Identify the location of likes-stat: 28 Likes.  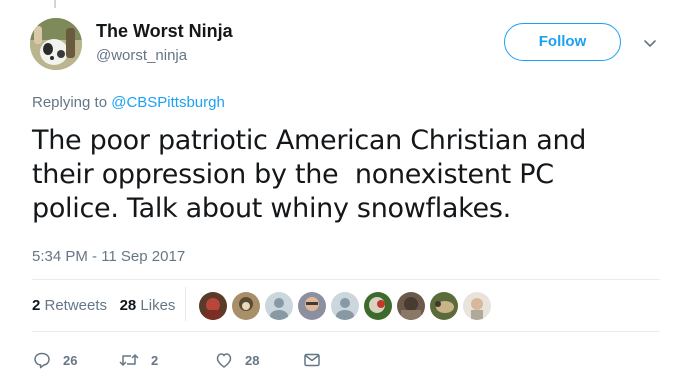
(148, 305).